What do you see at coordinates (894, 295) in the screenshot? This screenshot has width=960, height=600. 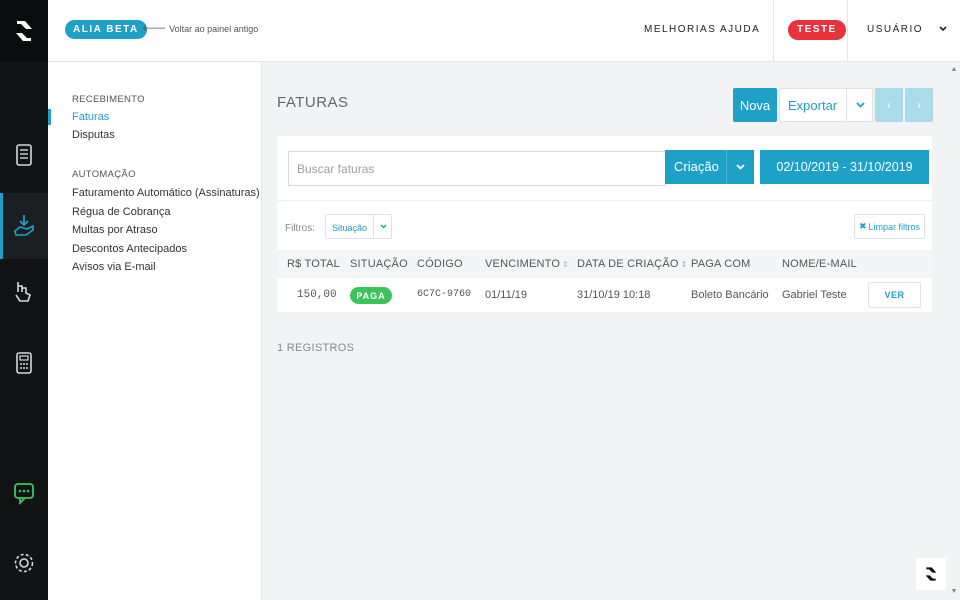 I see `view-invoice-button: VER` at bounding box center [894, 295].